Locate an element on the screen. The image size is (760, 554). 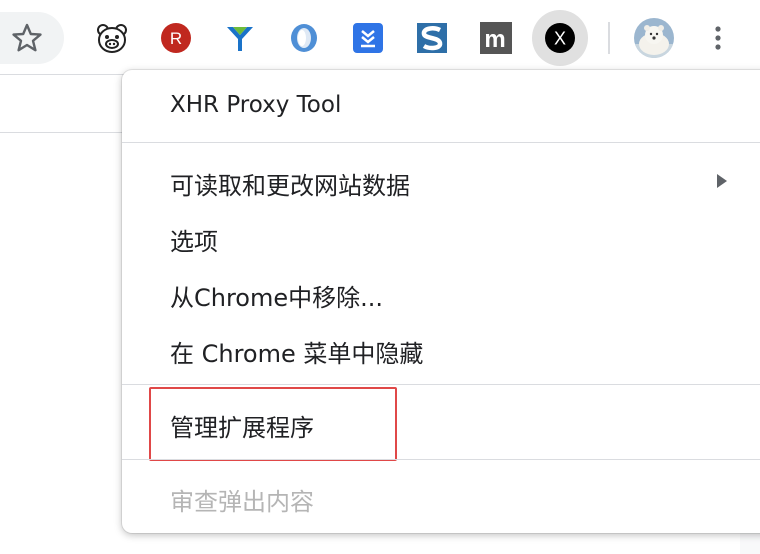
download-tray-icon is located at coordinates (368, 38).